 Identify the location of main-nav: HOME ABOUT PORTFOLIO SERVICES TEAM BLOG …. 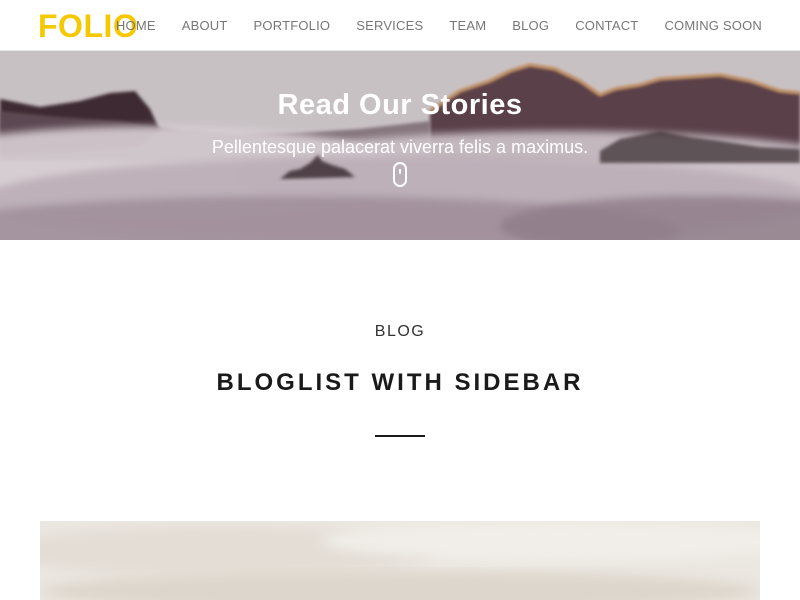
(439, 25).